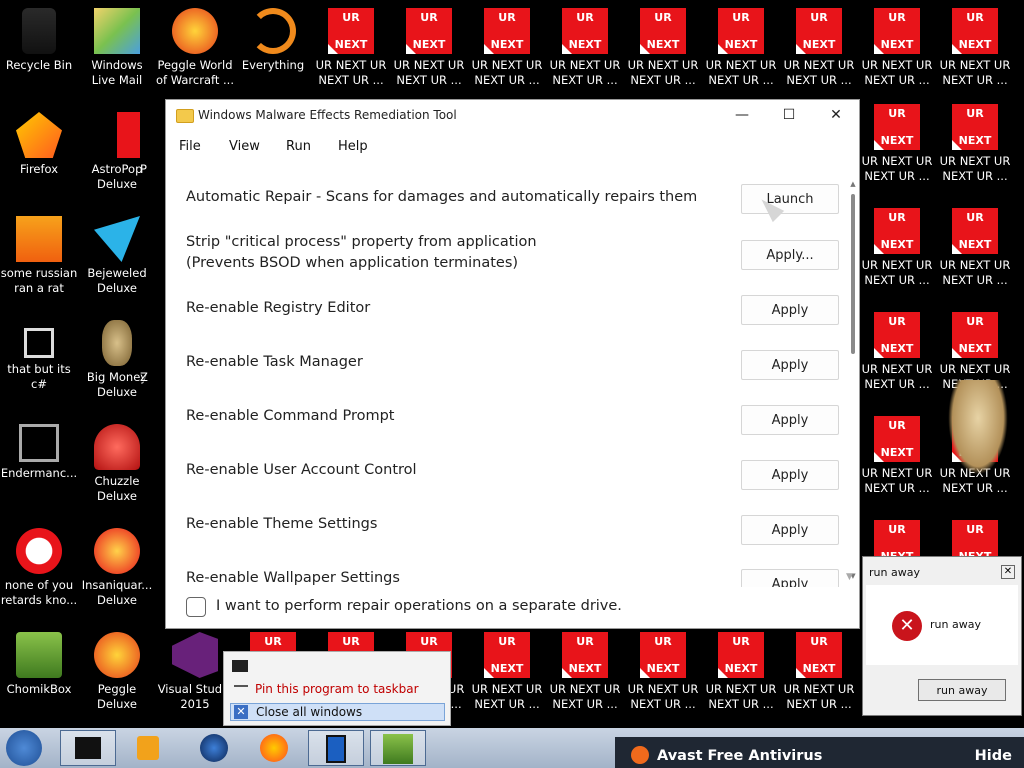  Describe the element at coordinates (298, 146) in the screenshot. I see `menu-run: Run` at that location.